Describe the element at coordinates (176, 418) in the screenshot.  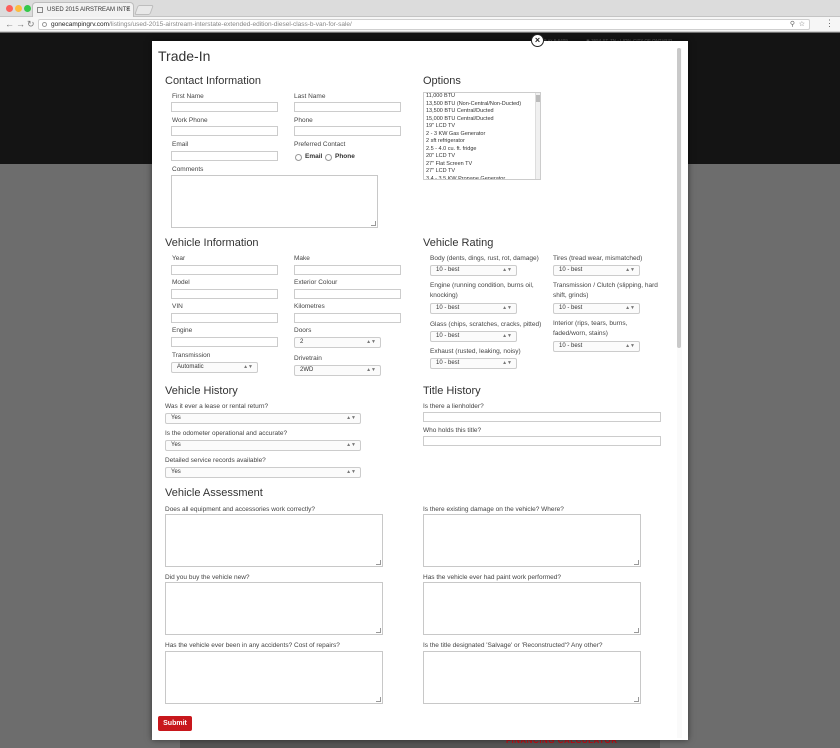
I see `lease-value: Yes` at that location.